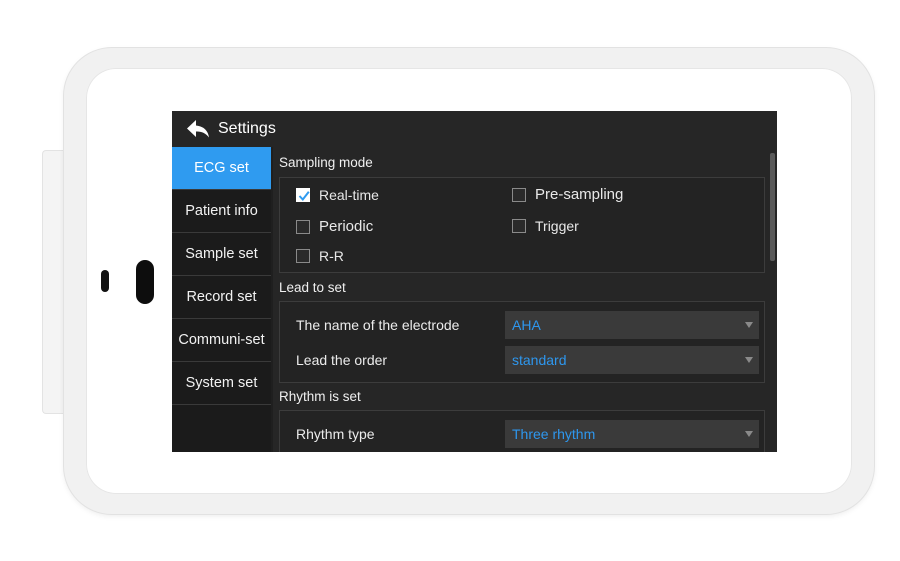 This screenshot has height=561, width=900. I want to click on rhythm-type-label: Rhythm type, so click(335, 434).